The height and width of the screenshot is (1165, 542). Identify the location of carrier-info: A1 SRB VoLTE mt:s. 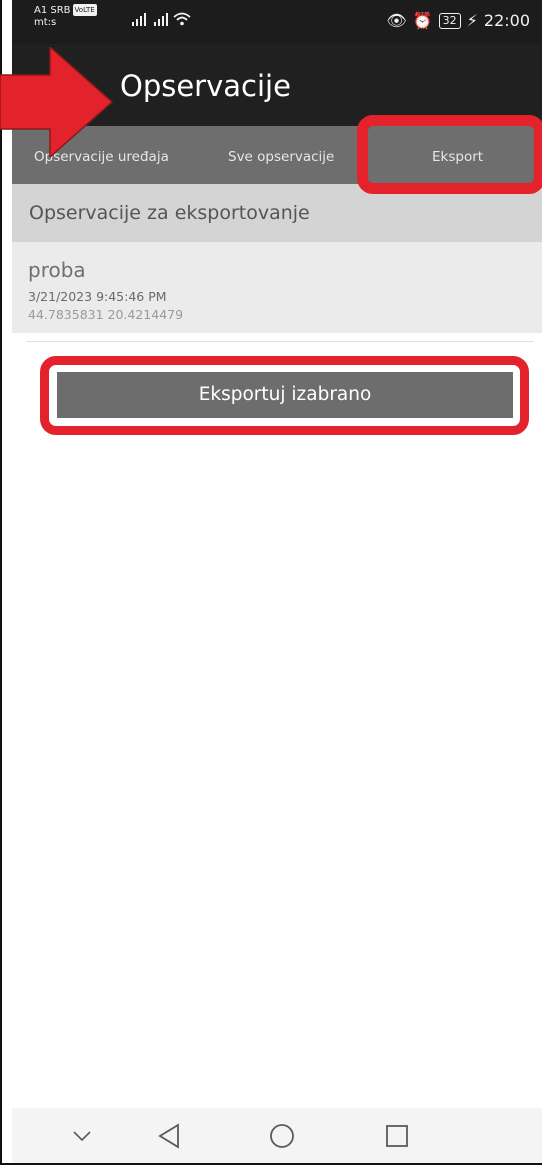
(65, 16).